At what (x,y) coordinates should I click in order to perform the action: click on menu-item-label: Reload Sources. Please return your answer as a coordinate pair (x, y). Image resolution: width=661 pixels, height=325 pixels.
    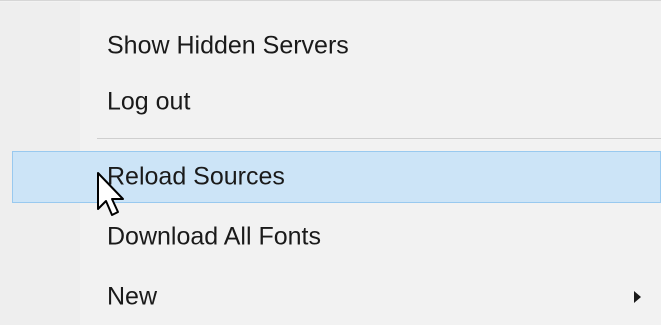
    Looking at the image, I should click on (196, 176).